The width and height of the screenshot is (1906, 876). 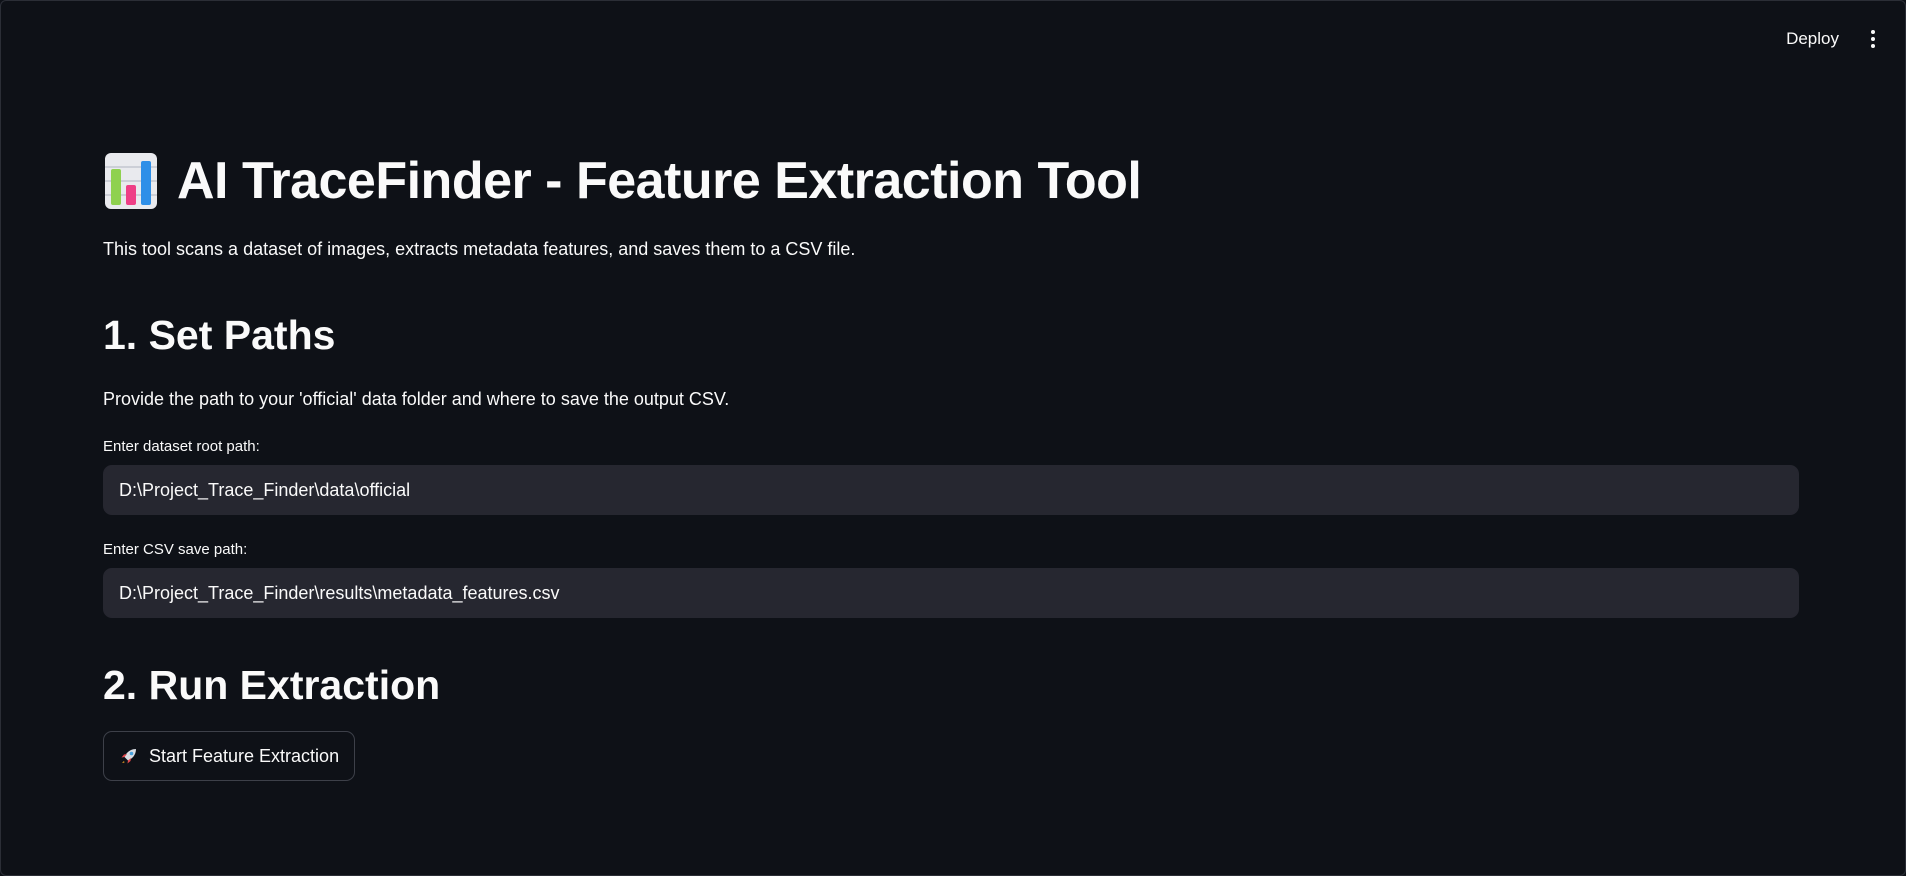 I want to click on csv-path-label: Enter CSV save path:, so click(x=175, y=549).